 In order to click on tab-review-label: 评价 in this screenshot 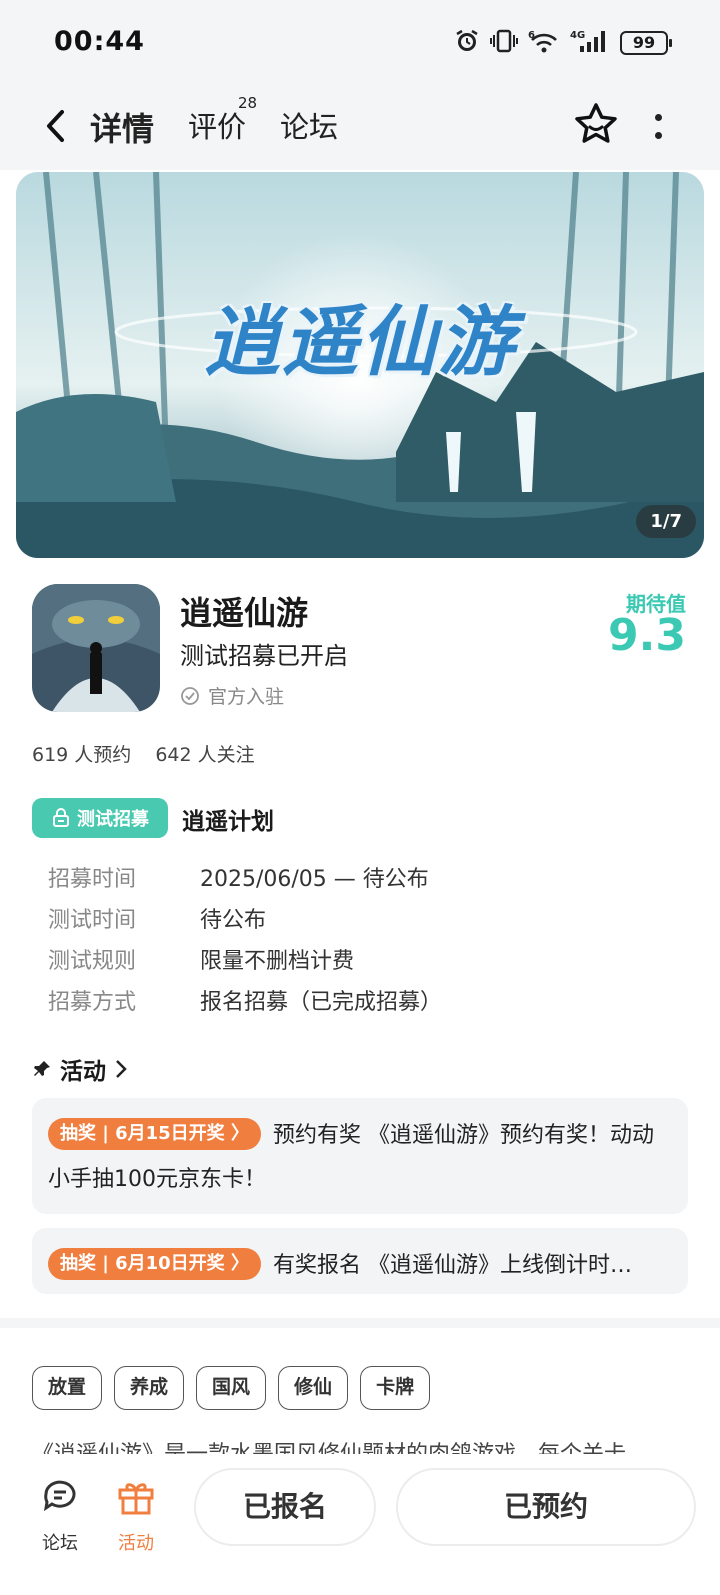, I will do `click(217, 127)`.